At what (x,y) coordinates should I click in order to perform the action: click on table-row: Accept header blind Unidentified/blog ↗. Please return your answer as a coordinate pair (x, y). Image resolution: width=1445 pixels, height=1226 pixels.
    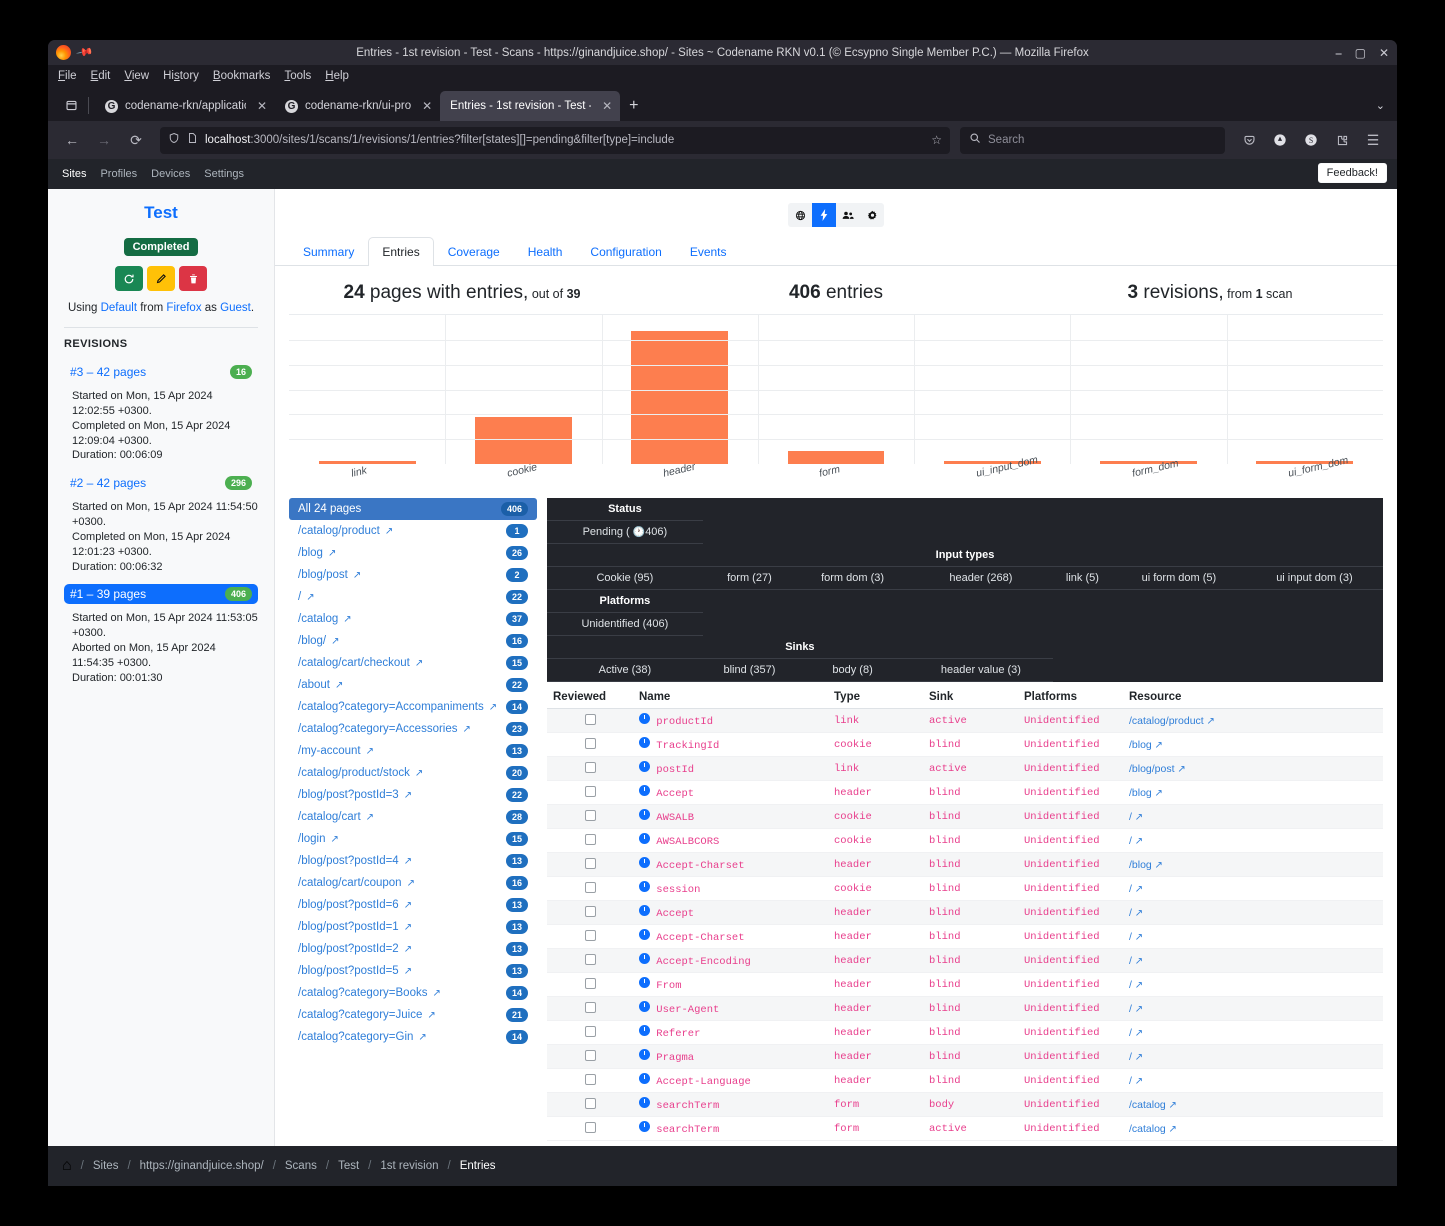
    Looking at the image, I should click on (965, 792).